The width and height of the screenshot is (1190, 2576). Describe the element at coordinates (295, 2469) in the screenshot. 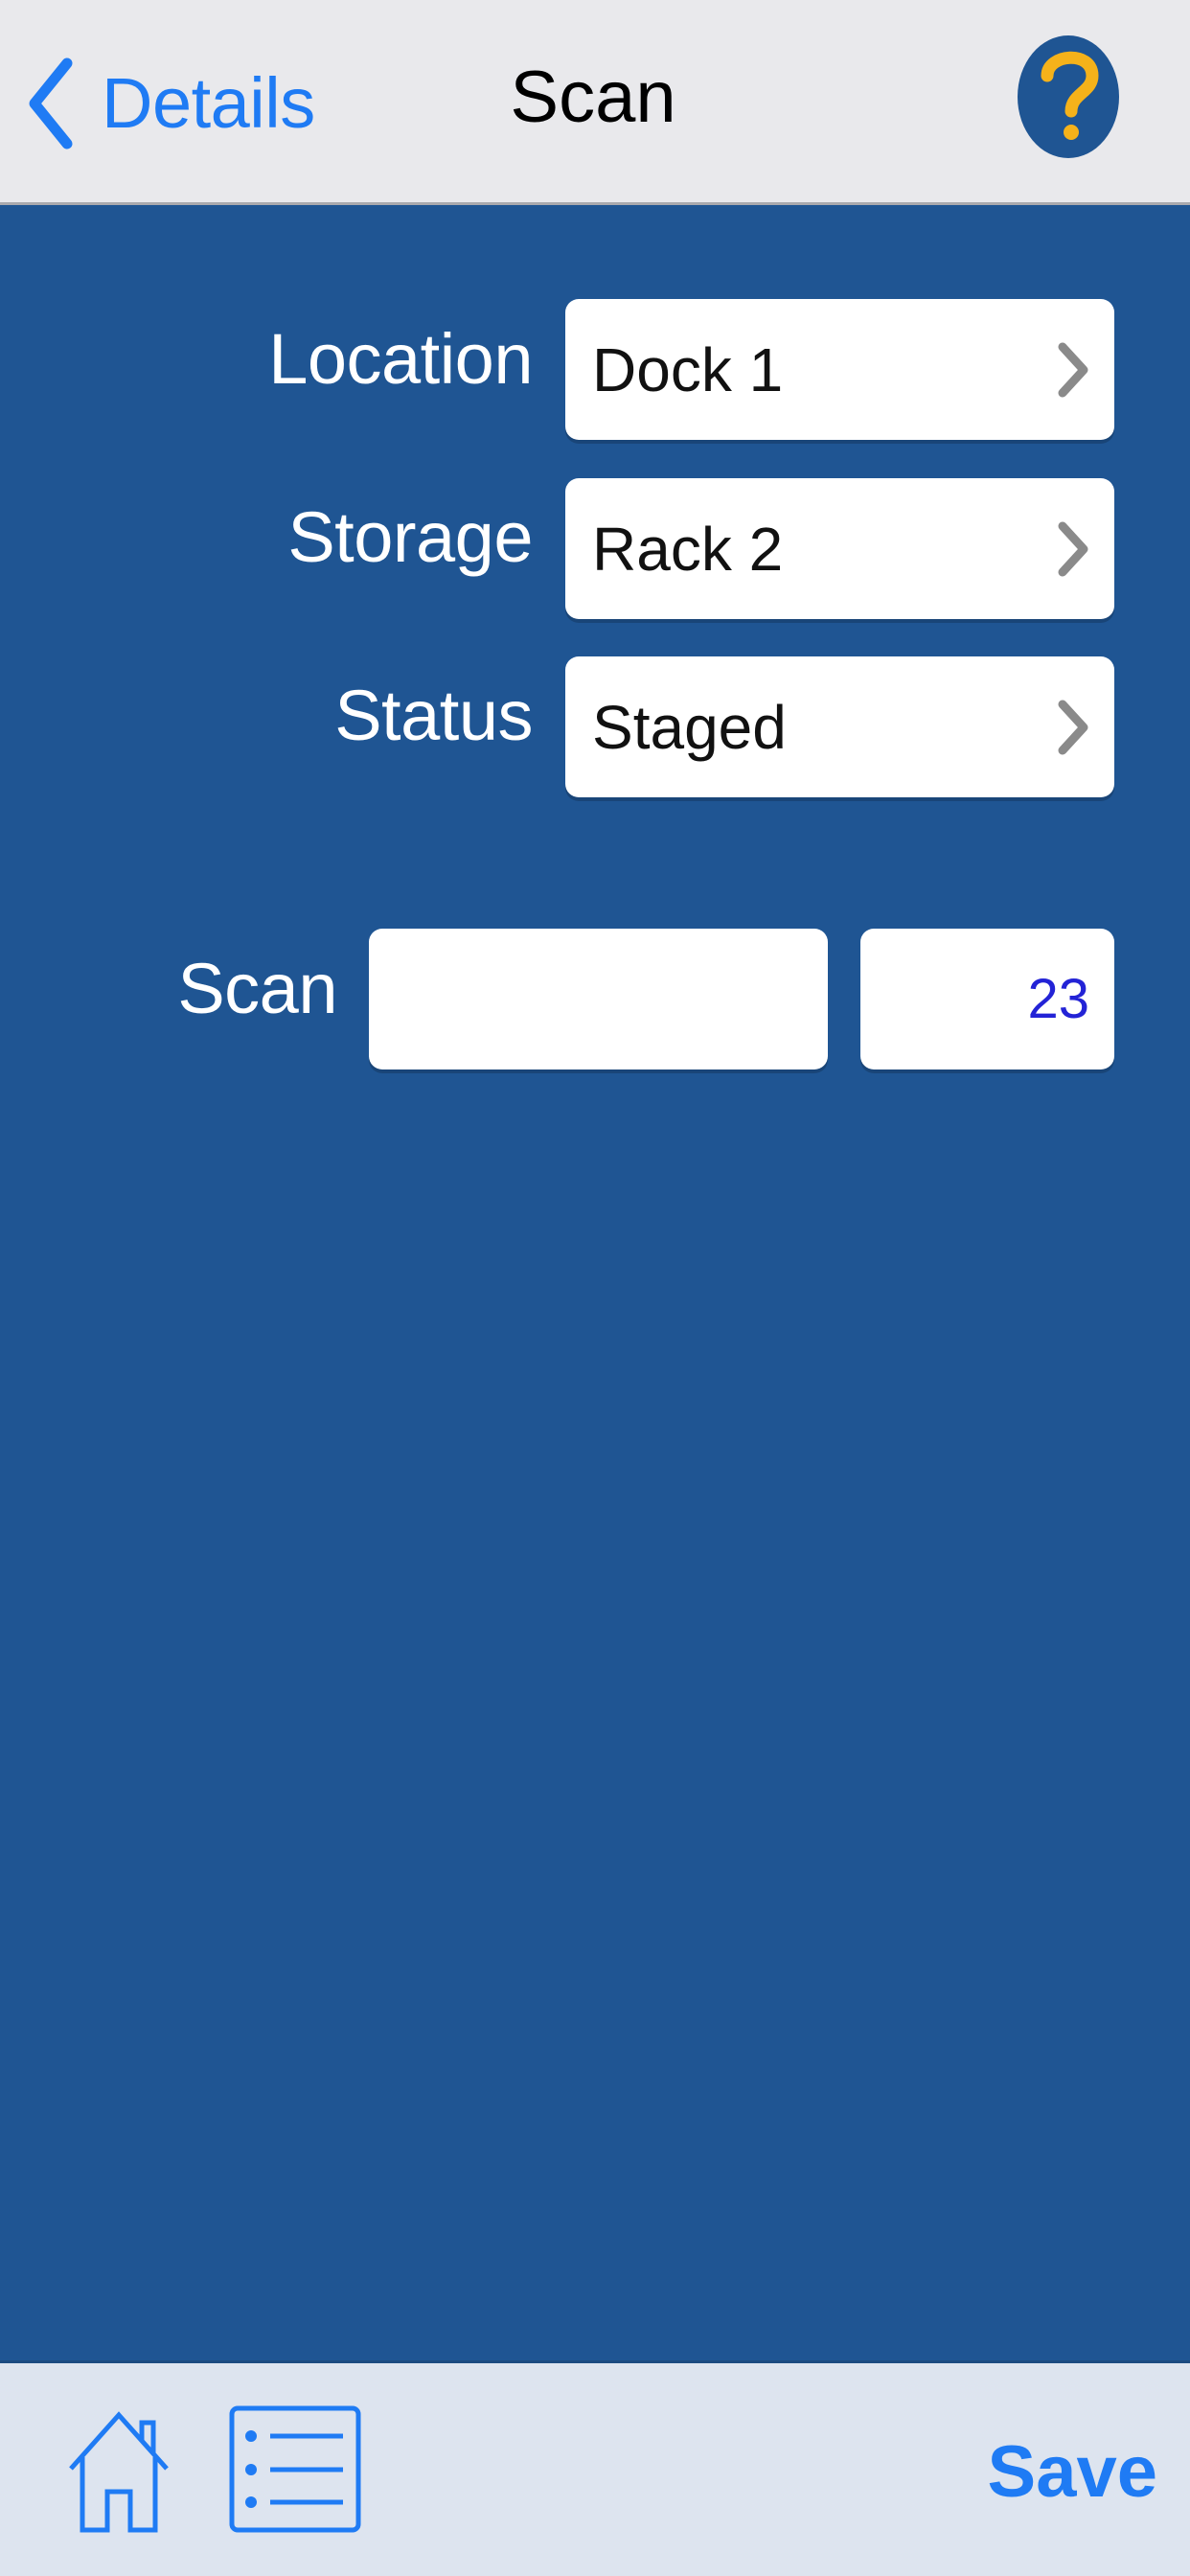

I see `list-icon` at that location.